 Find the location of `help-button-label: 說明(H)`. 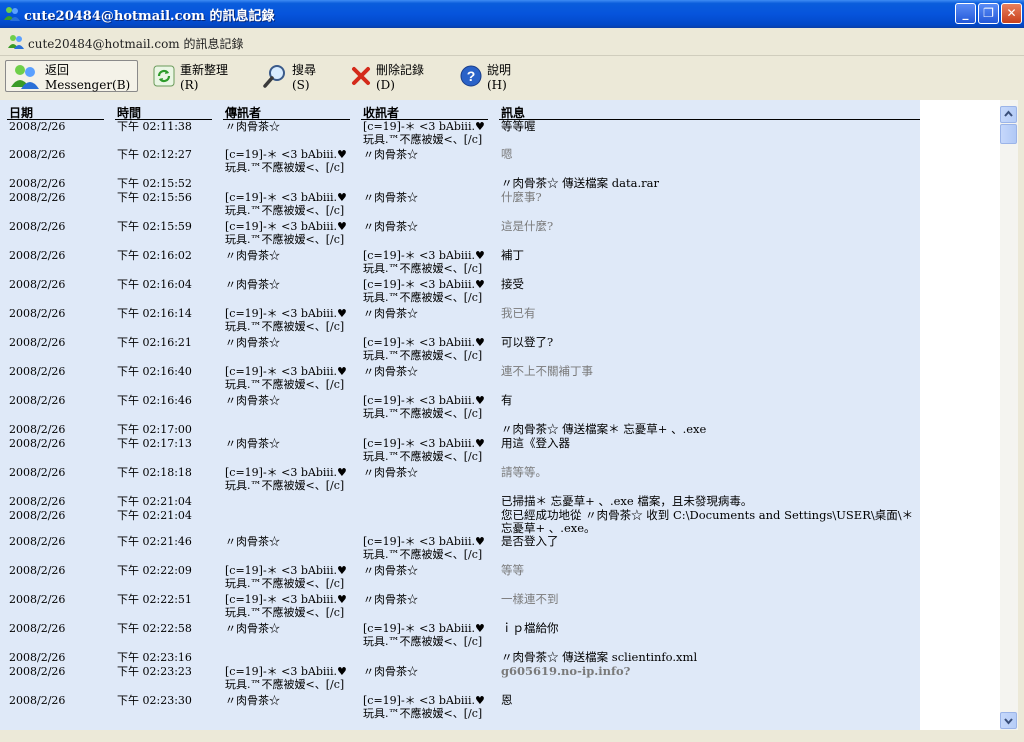

help-button-label: 說明(H) is located at coordinates (499, 77).